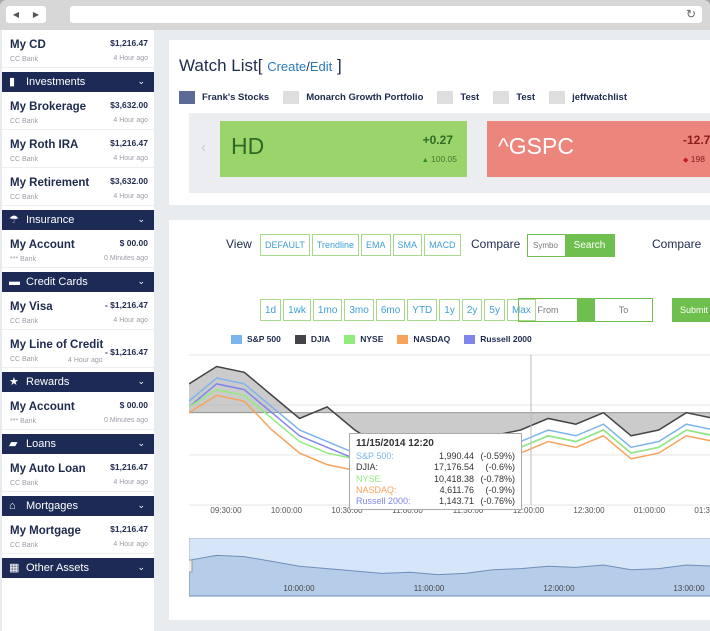  I want to click on view-button: EMA, so click(376, 245).